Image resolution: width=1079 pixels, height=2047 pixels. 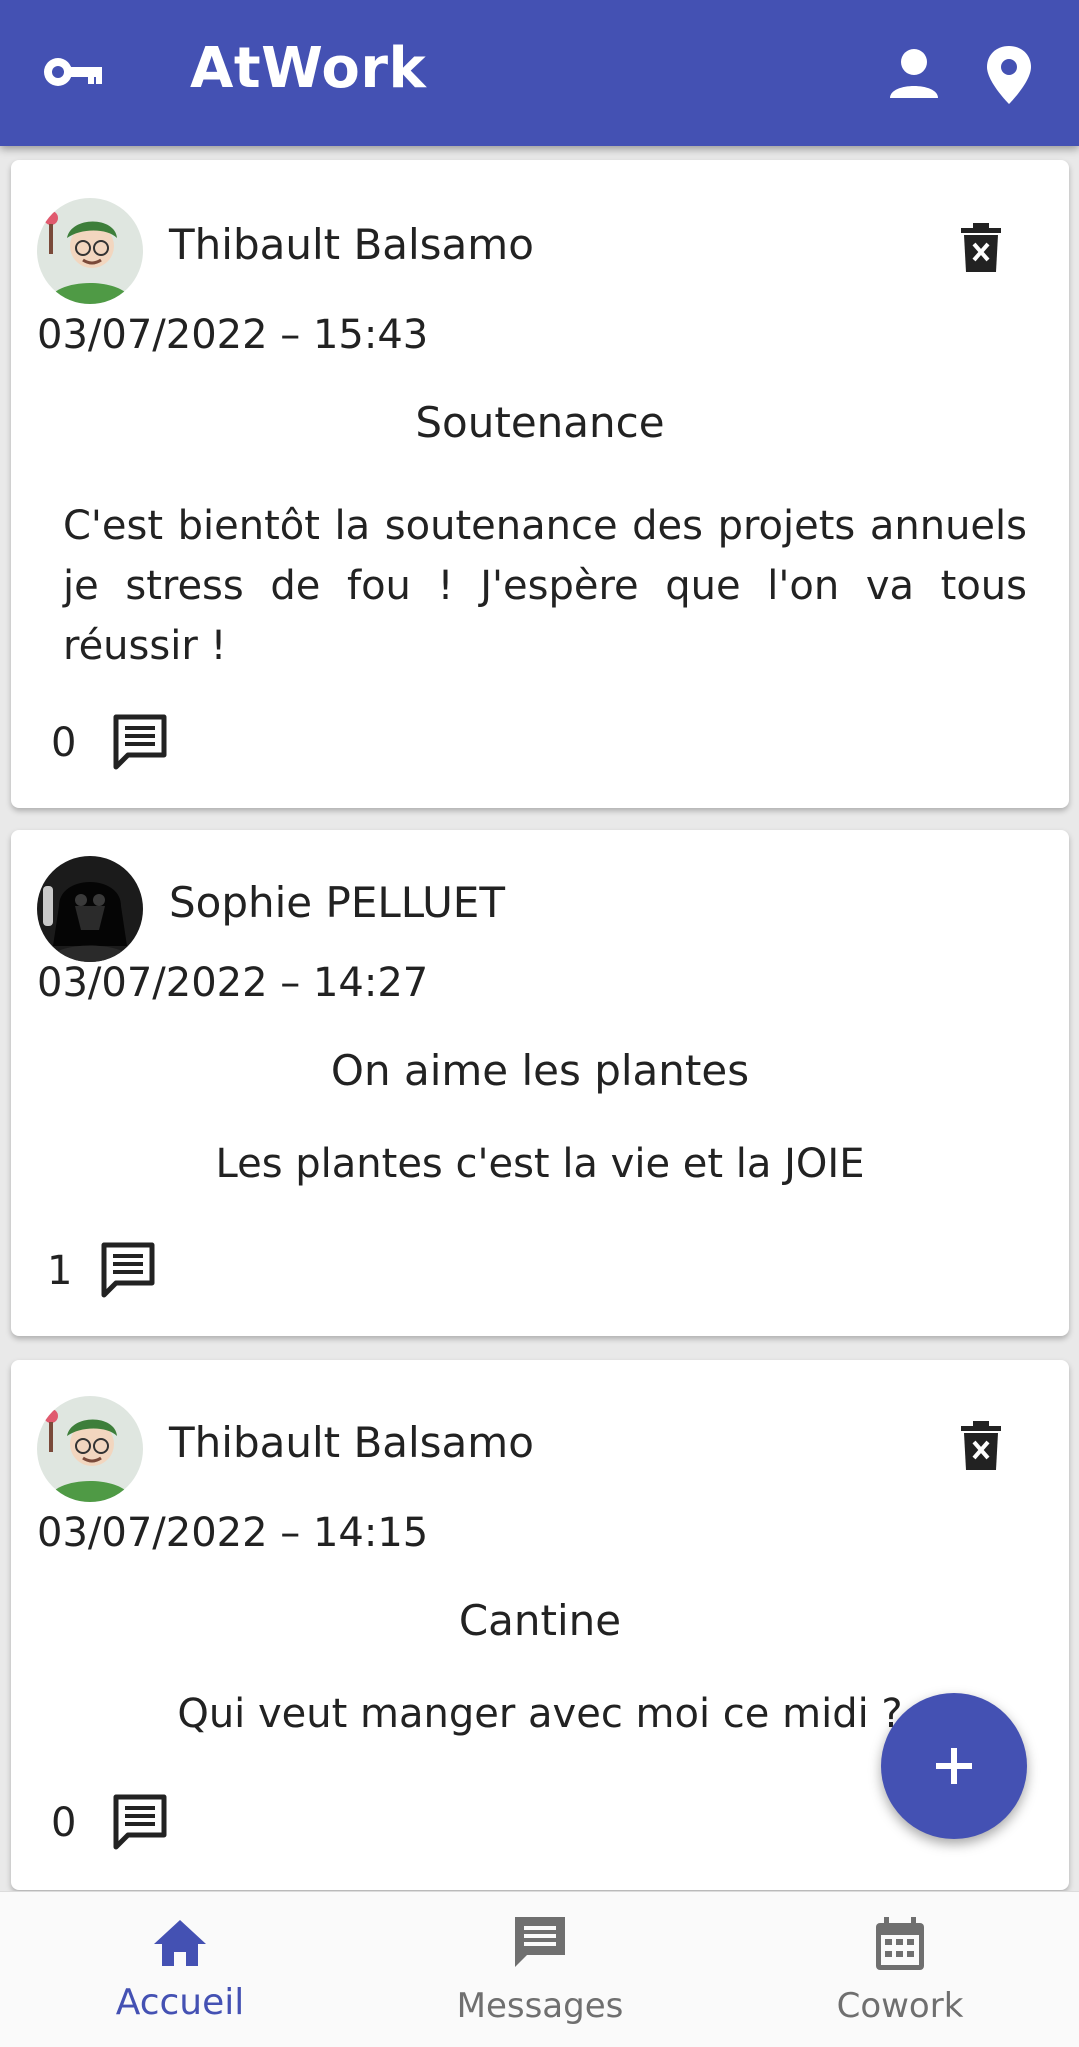 What do you see at coordinates (900, 1943) in the screenshot?
I see `calendar-icon` at bounding box center [900, 1943].